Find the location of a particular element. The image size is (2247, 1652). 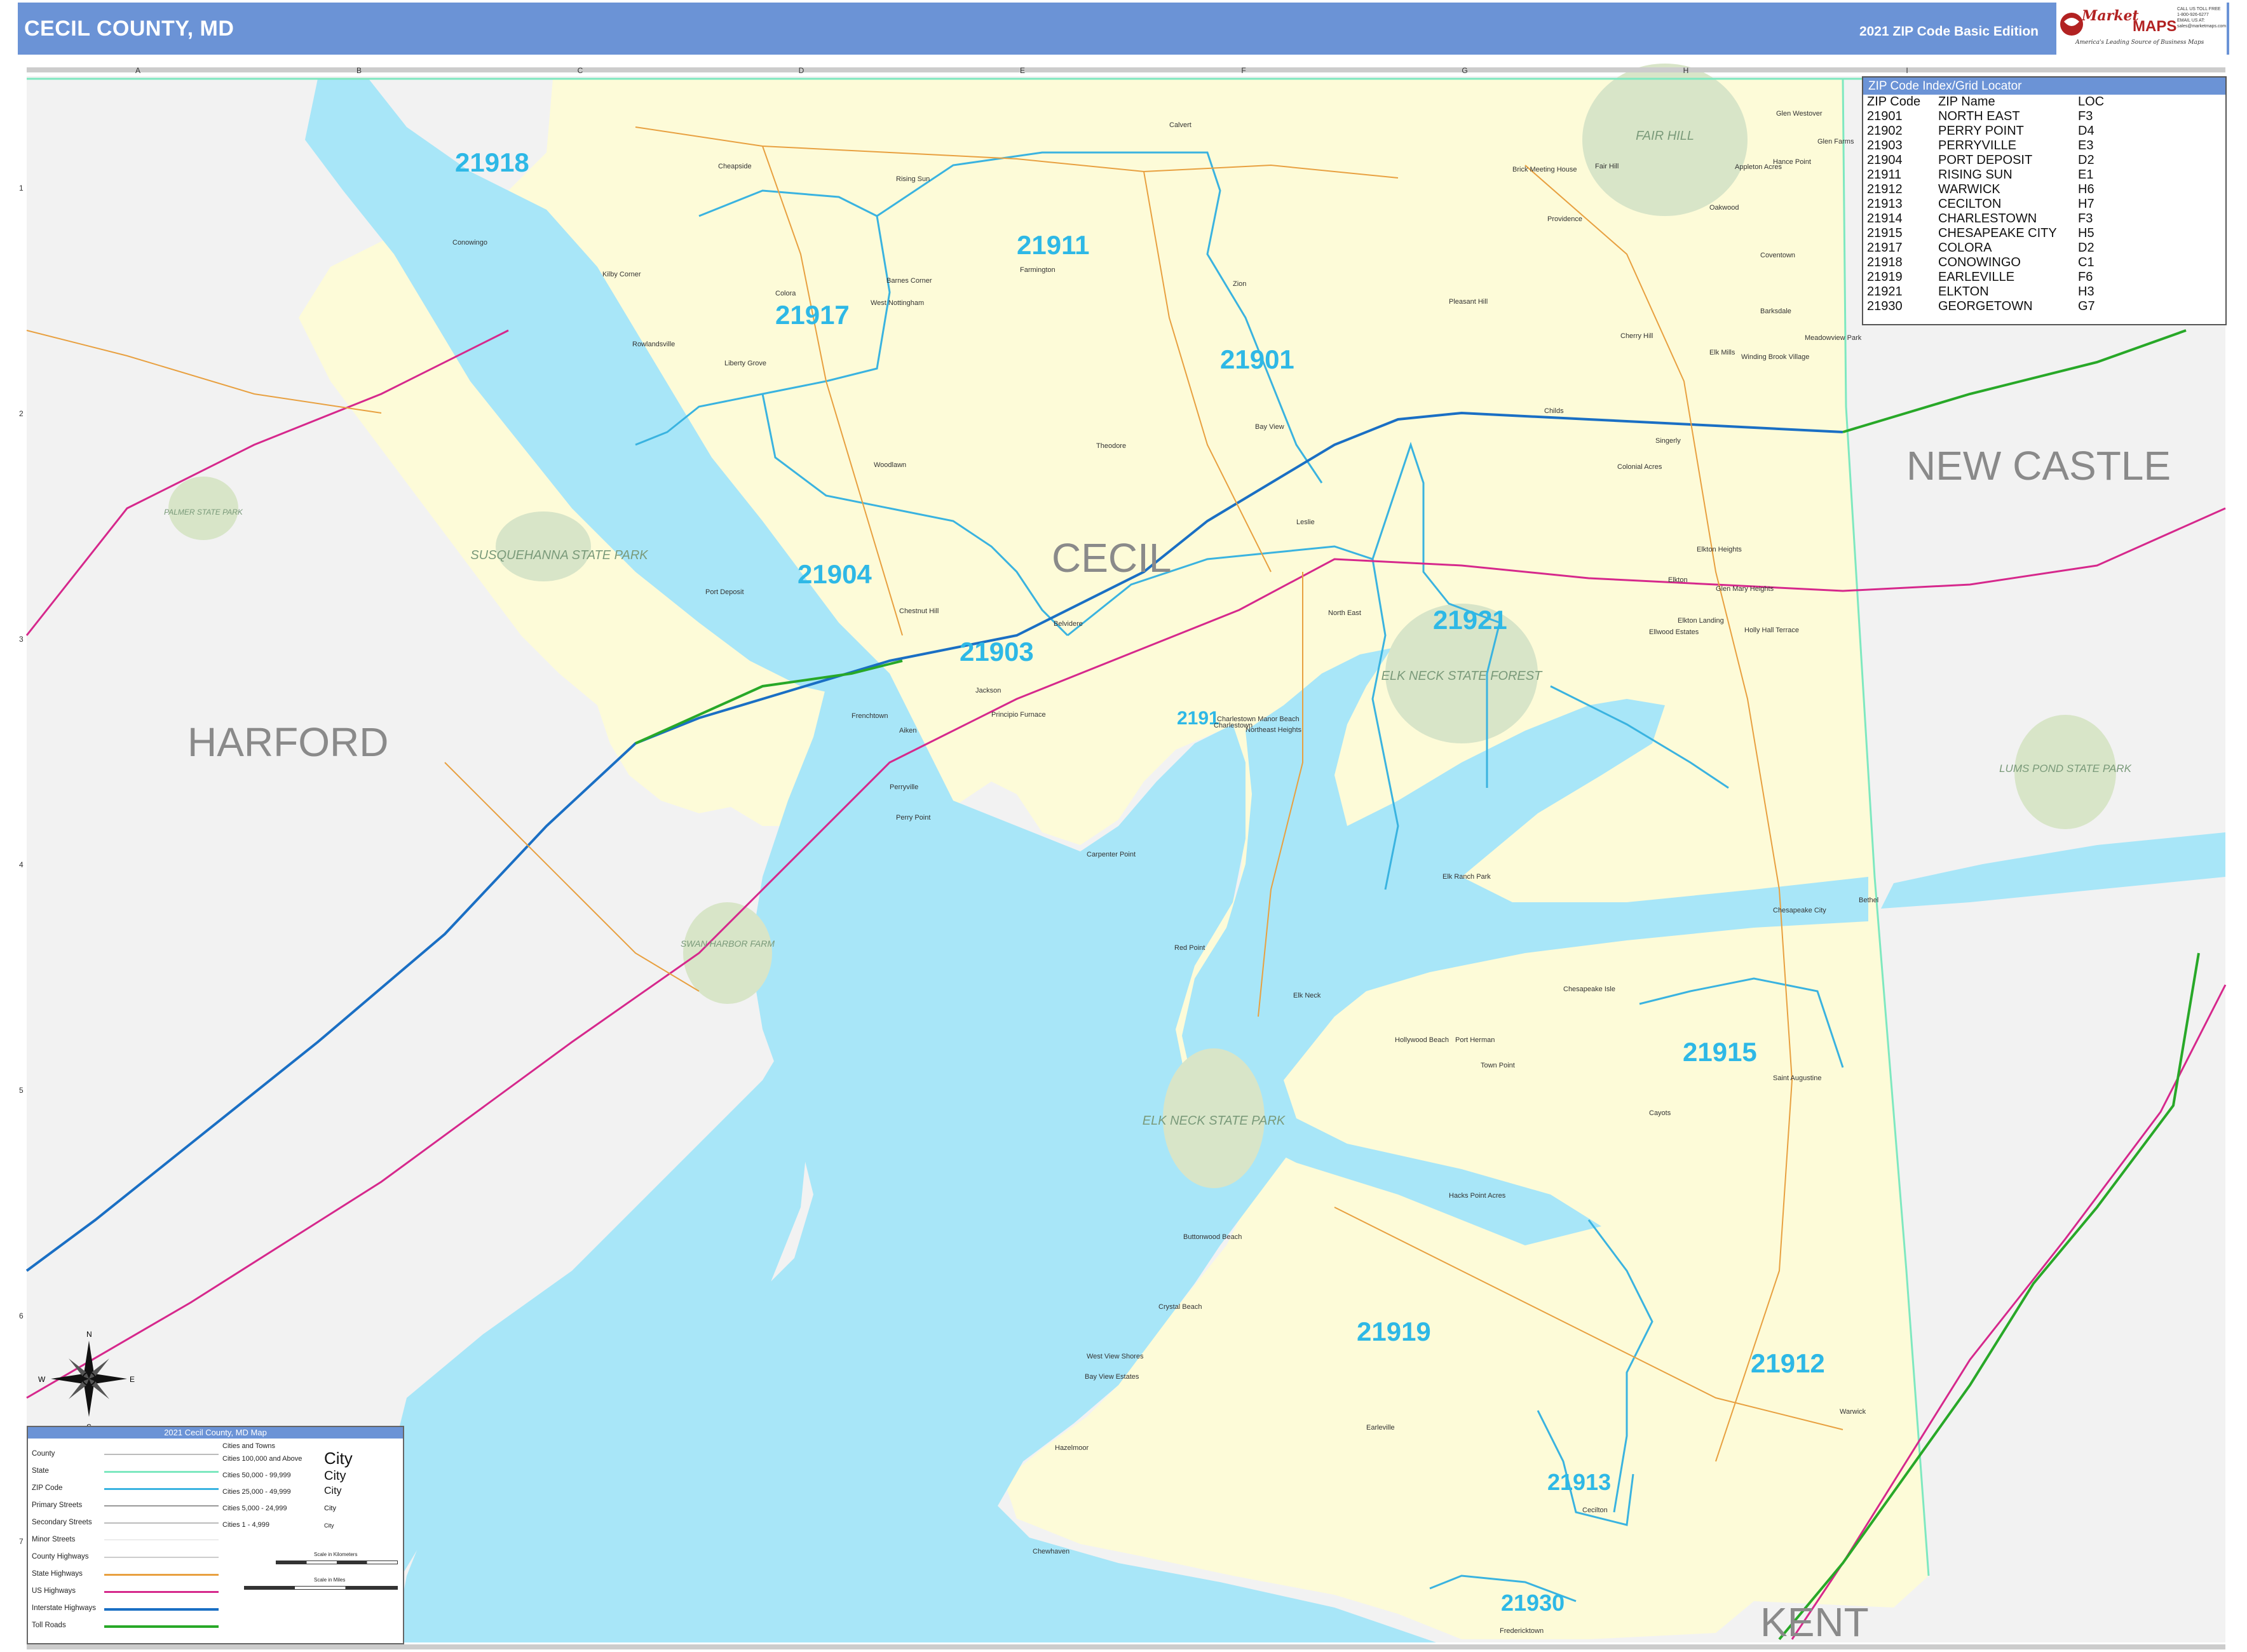

town-label: Hazelmoor is located at coordinates (1072, 1448).